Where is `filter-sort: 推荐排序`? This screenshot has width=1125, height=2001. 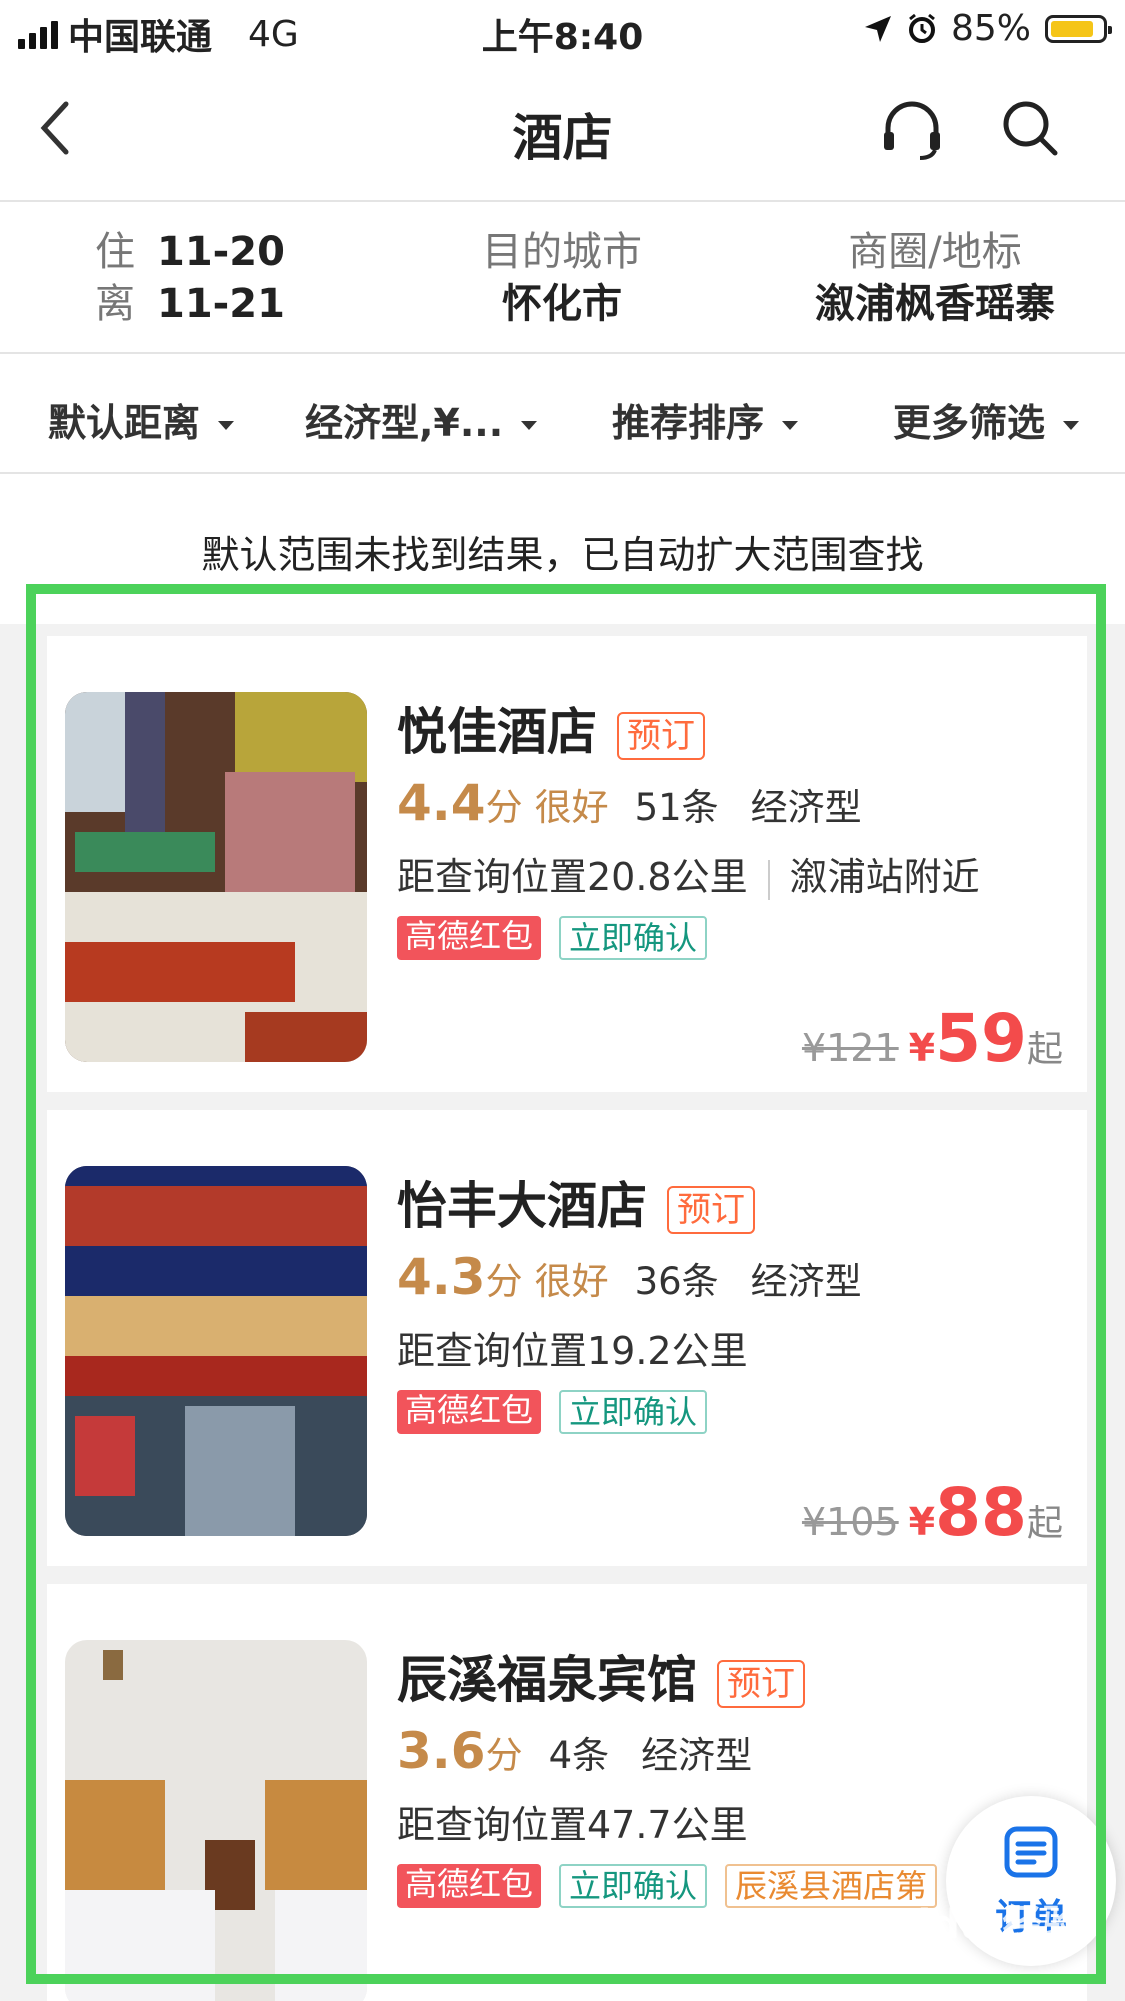 filter-sort: 推荐排序 is located at coordinates (705, 419).